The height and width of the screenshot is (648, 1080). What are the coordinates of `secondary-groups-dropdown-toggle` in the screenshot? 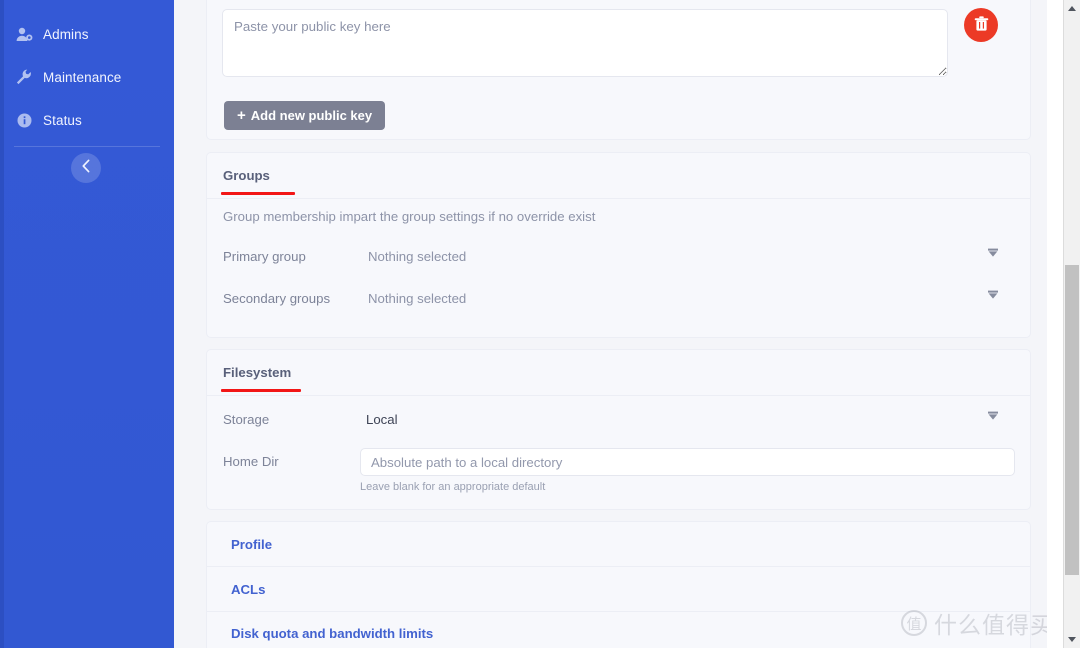 It's located at (1001, 297).